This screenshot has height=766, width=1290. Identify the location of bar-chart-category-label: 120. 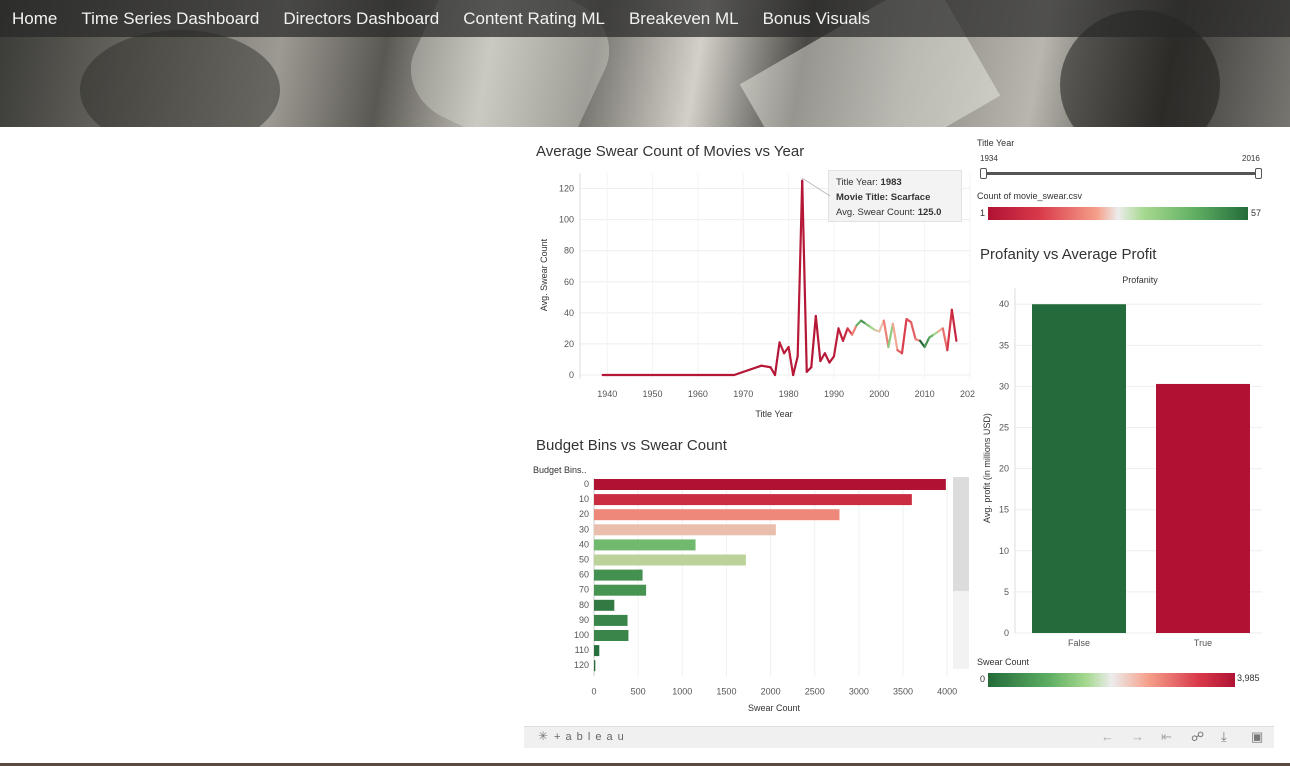
(581, 665).